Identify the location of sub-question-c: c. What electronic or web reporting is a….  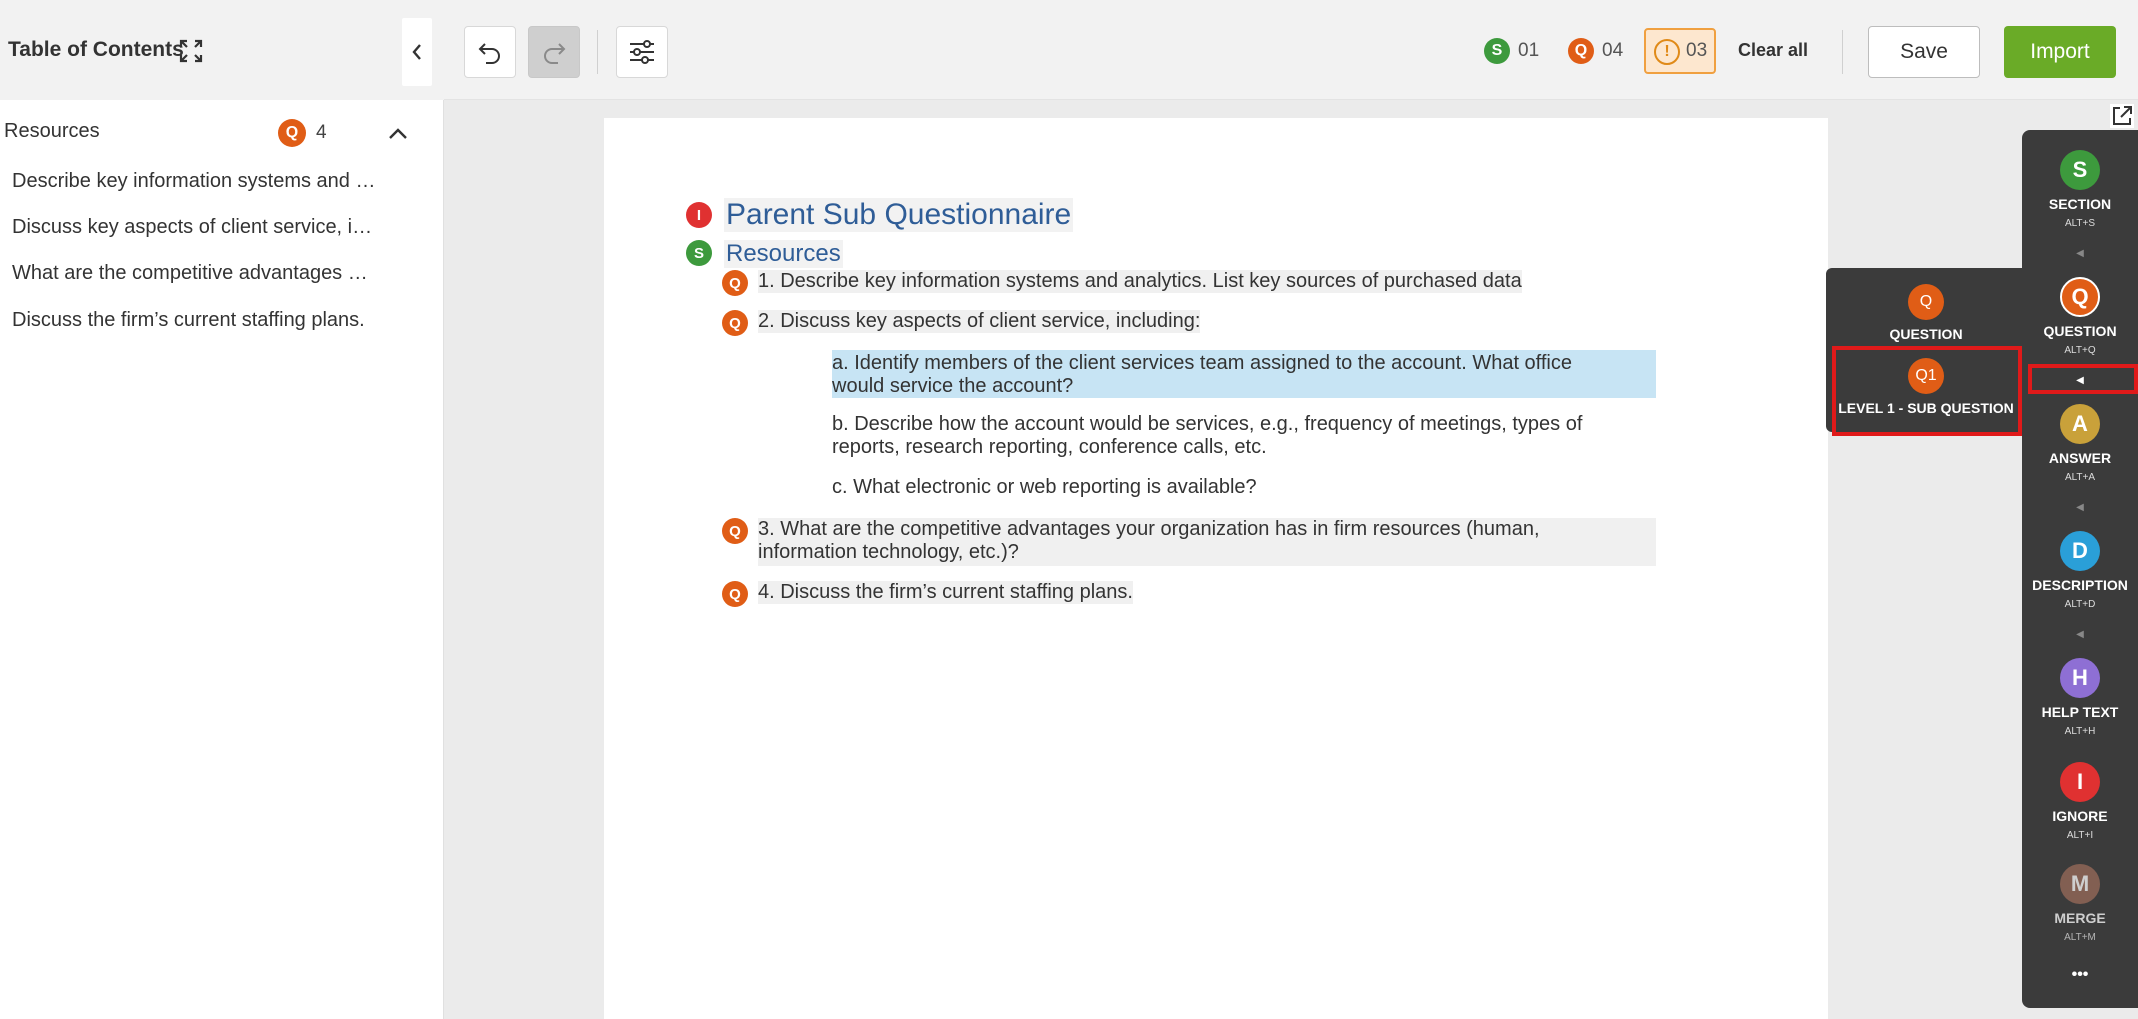
(1044, 487).